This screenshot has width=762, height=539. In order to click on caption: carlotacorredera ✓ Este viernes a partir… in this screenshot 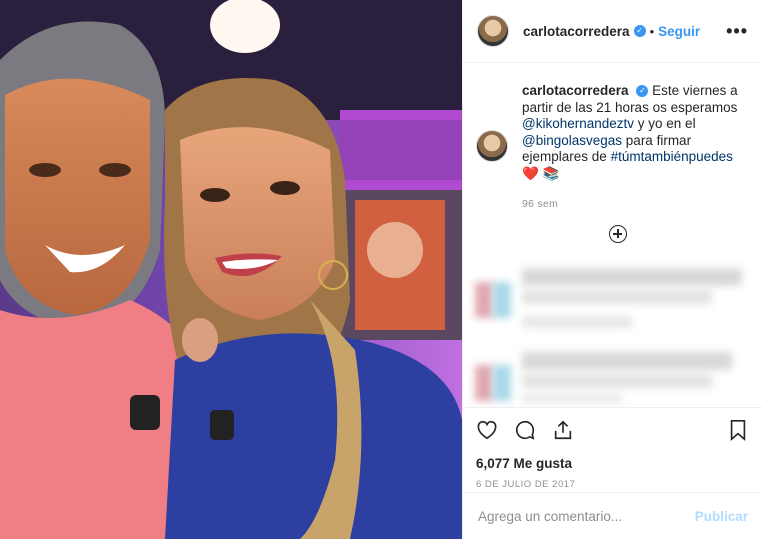, I will do `click(614, 148)`.